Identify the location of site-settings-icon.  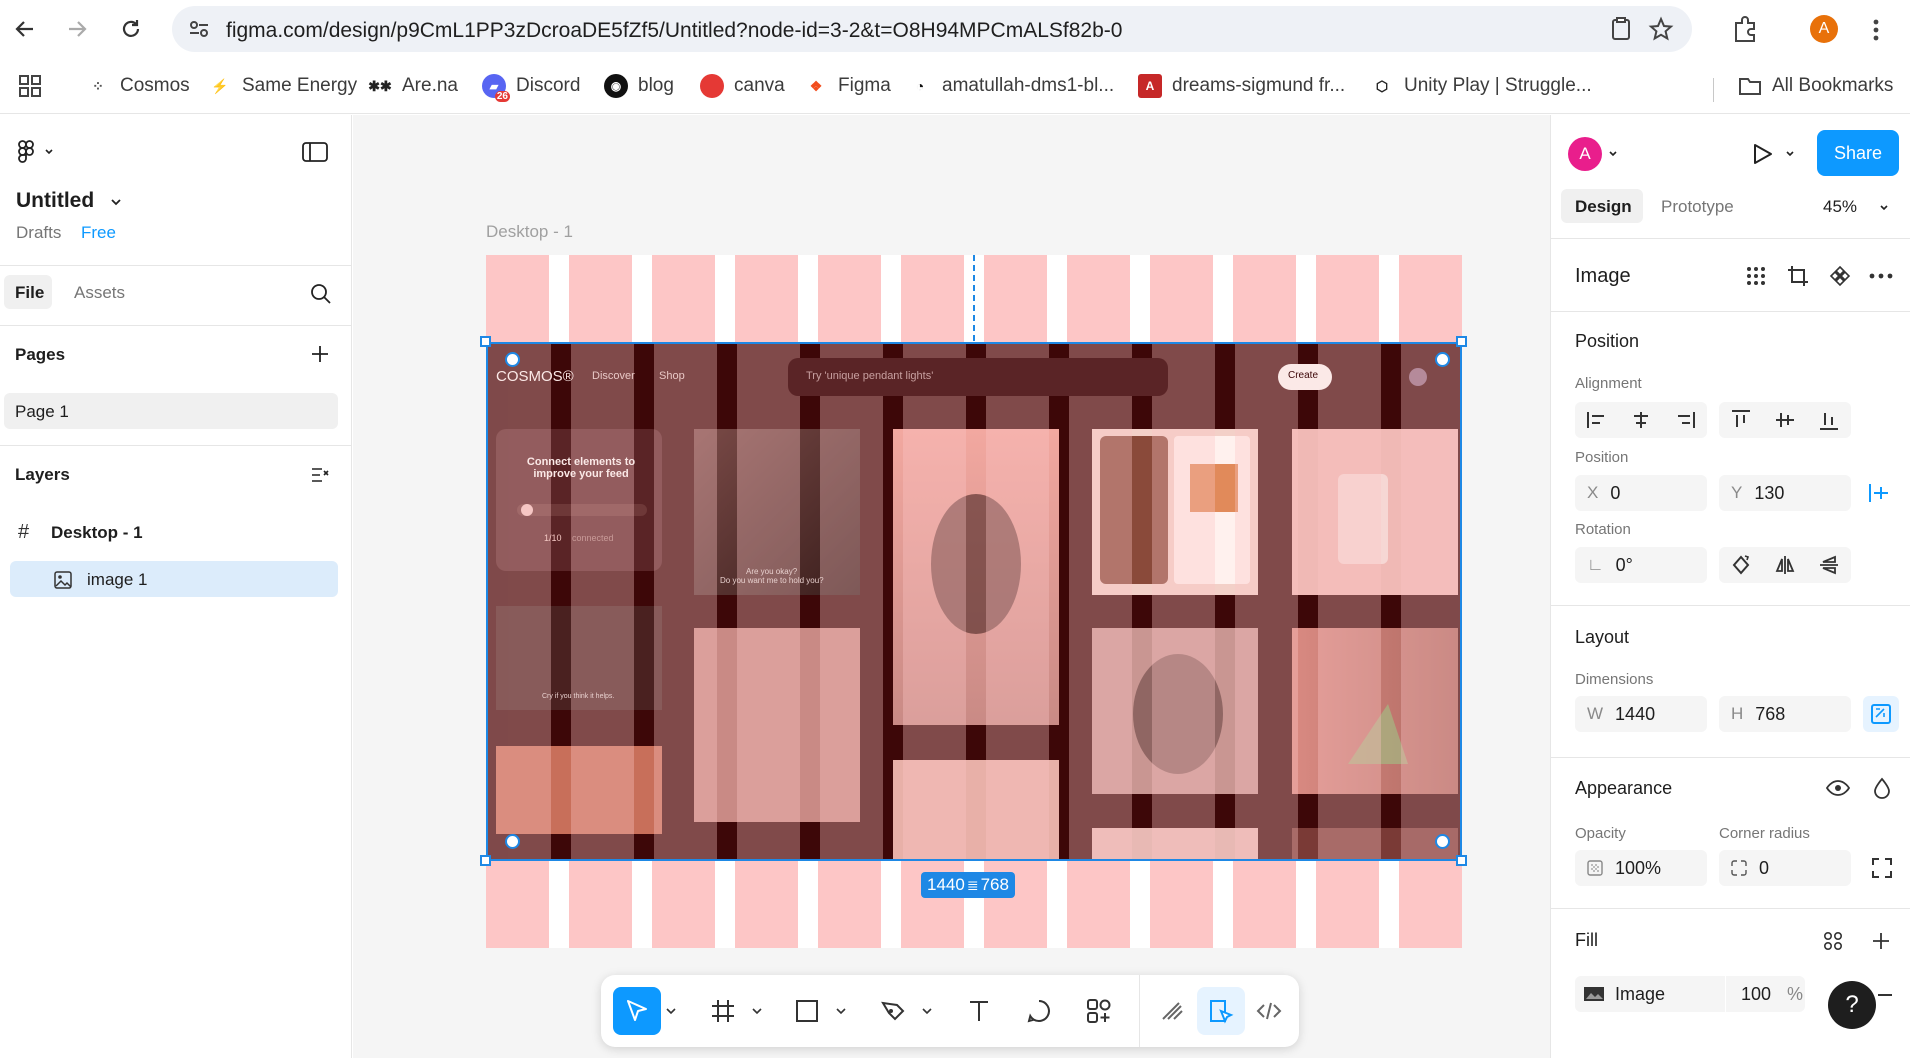
(199, 29).